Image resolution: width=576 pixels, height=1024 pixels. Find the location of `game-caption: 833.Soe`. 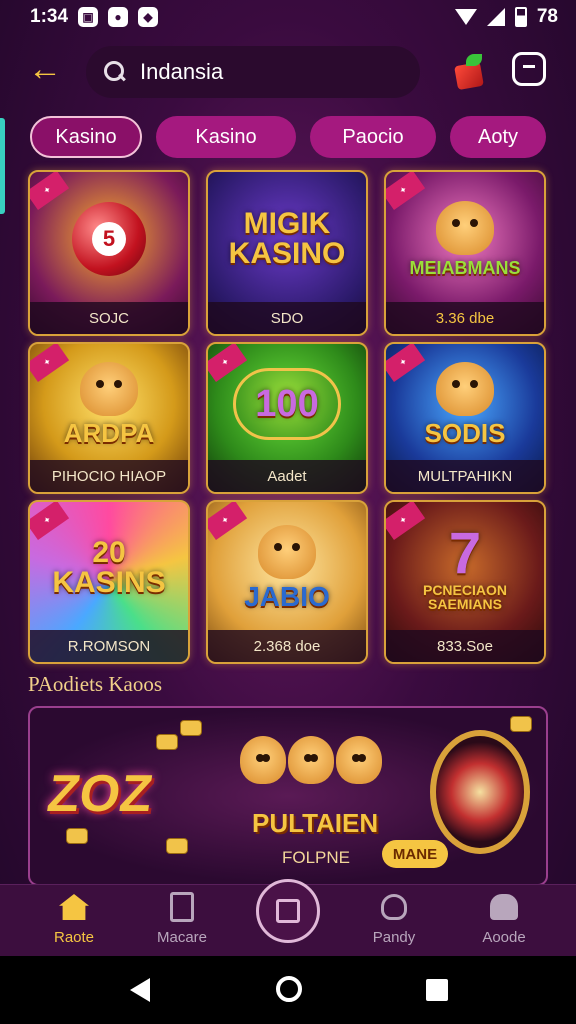

game-caption: 833.Soe is located at coordinates (465, 646).